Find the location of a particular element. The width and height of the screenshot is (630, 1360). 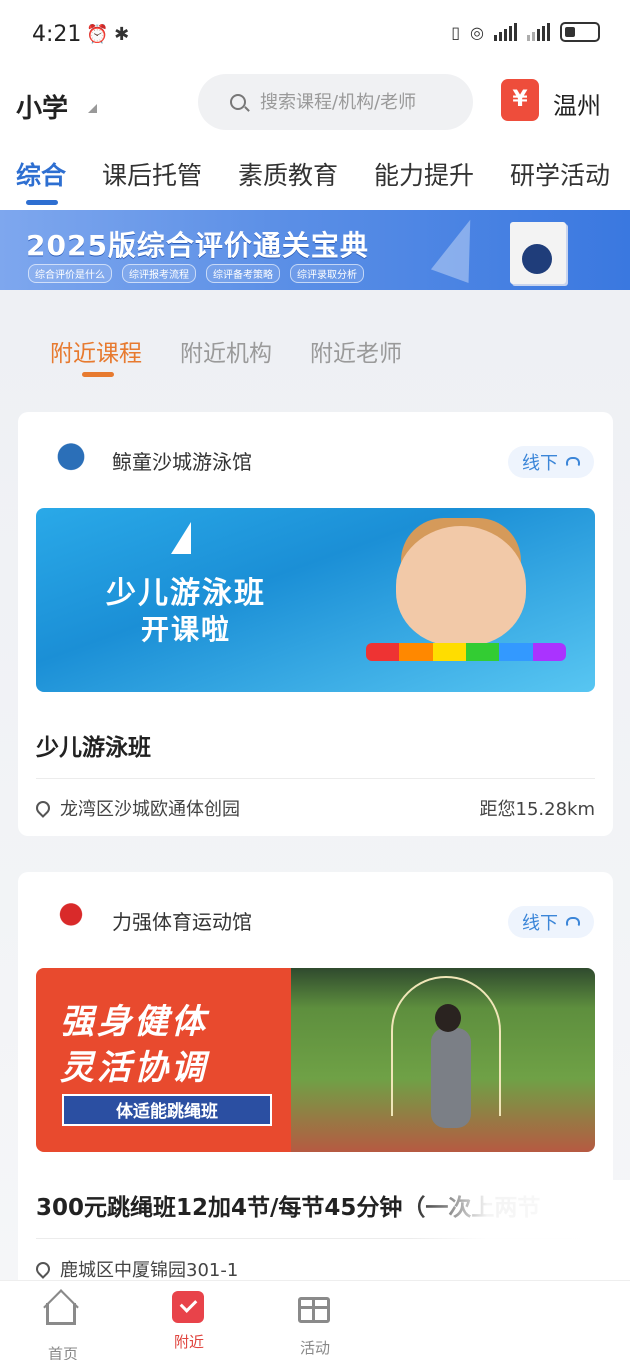

divider is located at coordinates (315, 778).